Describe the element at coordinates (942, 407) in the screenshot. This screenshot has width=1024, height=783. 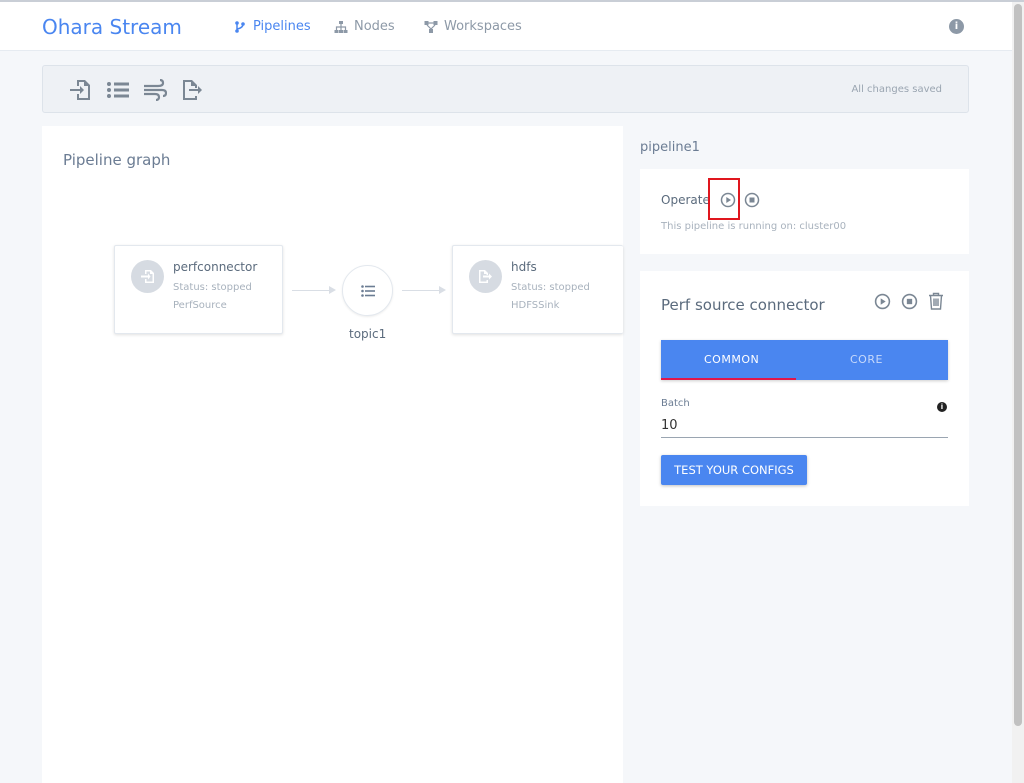
I see `batch-info-icon: i` at that location.